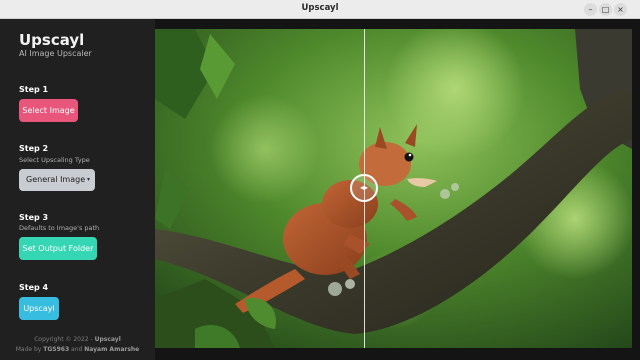  I want to click on made-by-and: and, so click(77, 349).